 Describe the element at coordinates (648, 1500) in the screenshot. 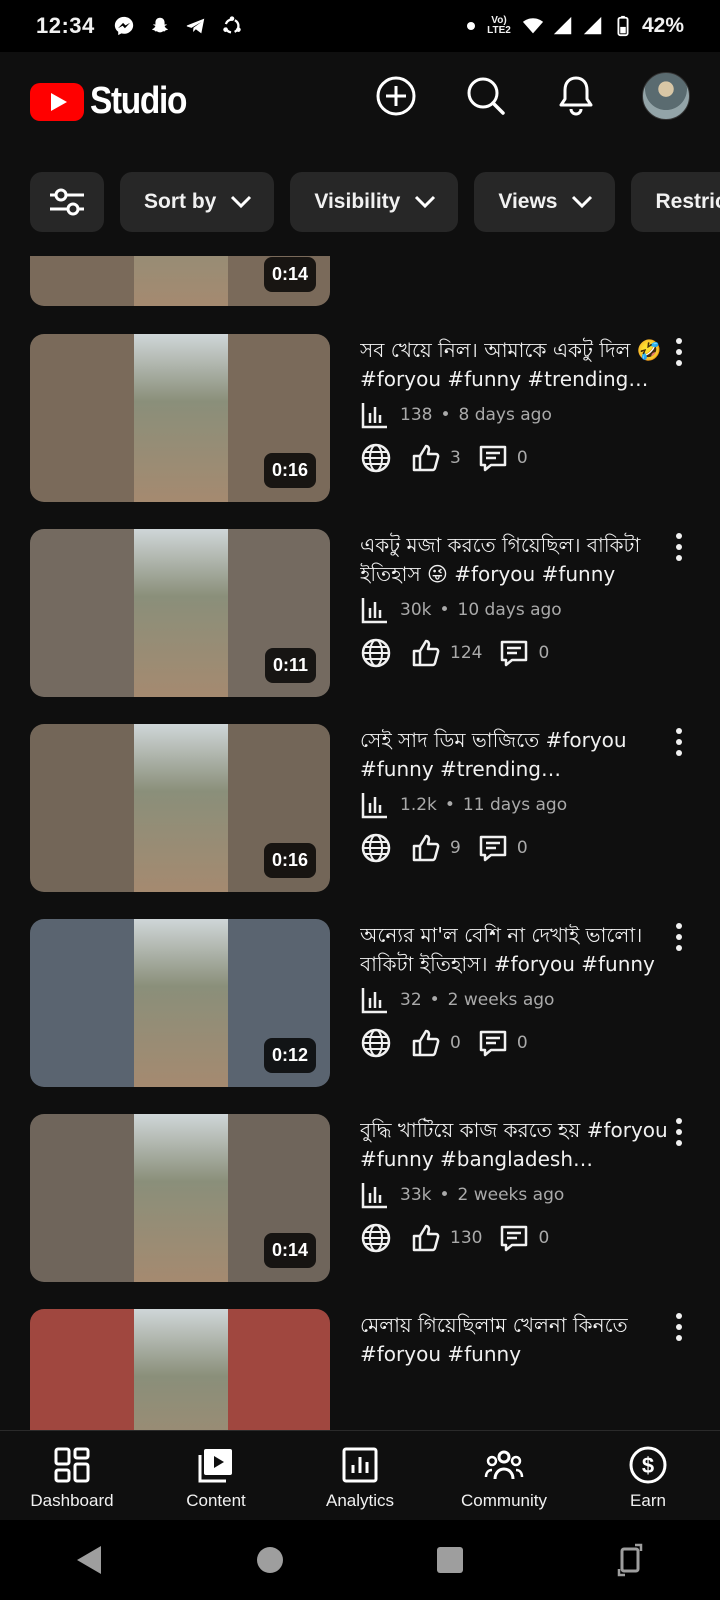

I see `nav-earn-label: Earn` at that location.